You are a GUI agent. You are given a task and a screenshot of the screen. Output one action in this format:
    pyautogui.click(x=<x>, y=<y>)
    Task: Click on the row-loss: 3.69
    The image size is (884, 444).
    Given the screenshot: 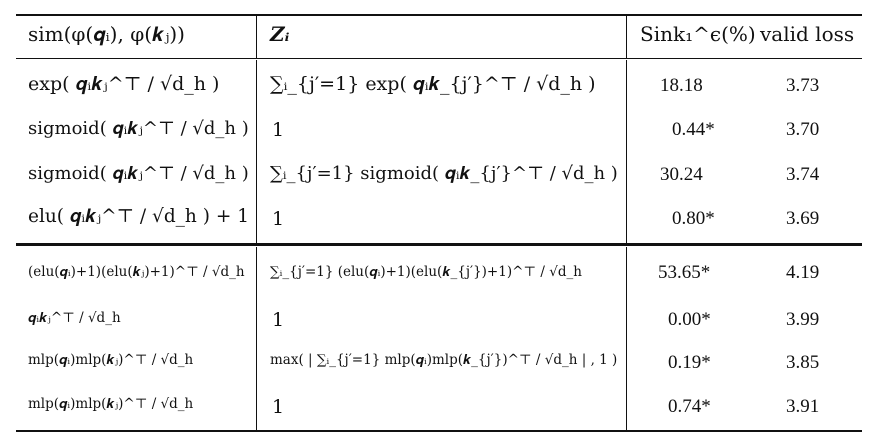 What is the action you would take?
    pyautogui.click(x=803, y=218)
    